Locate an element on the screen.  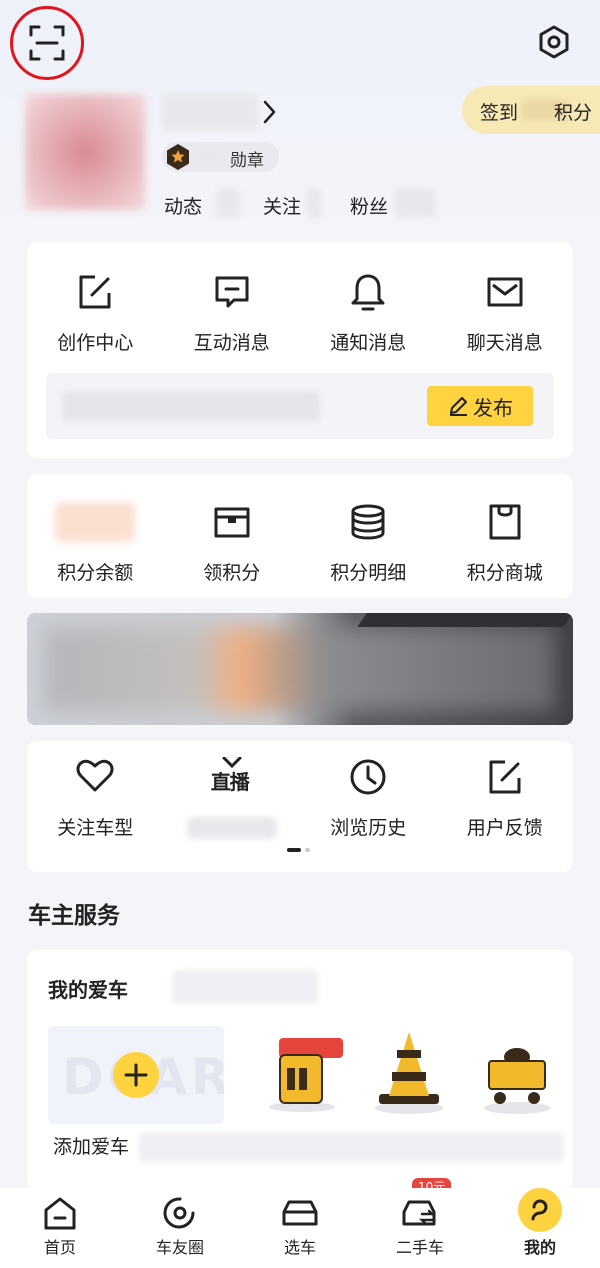
get-points-item: 领积分 is located at coordinates (232, 543).